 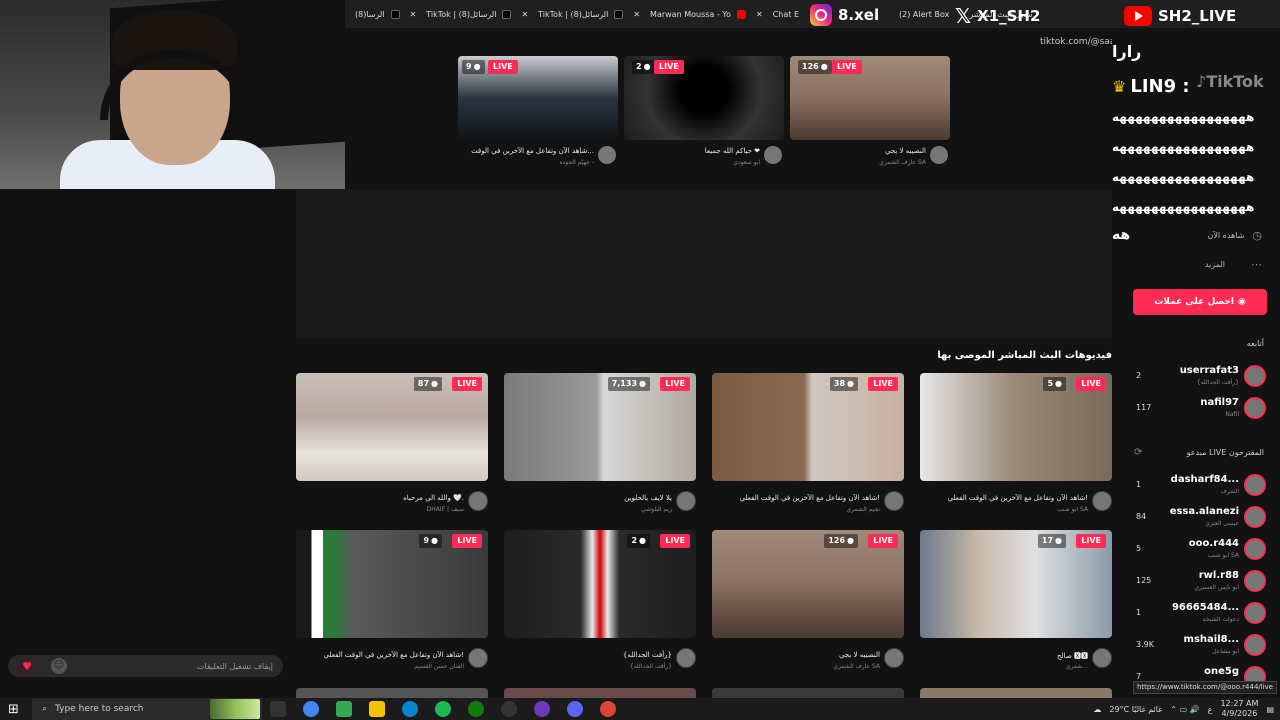 I want to click on notification-icon: ▤, so click(x=1270, y=709).